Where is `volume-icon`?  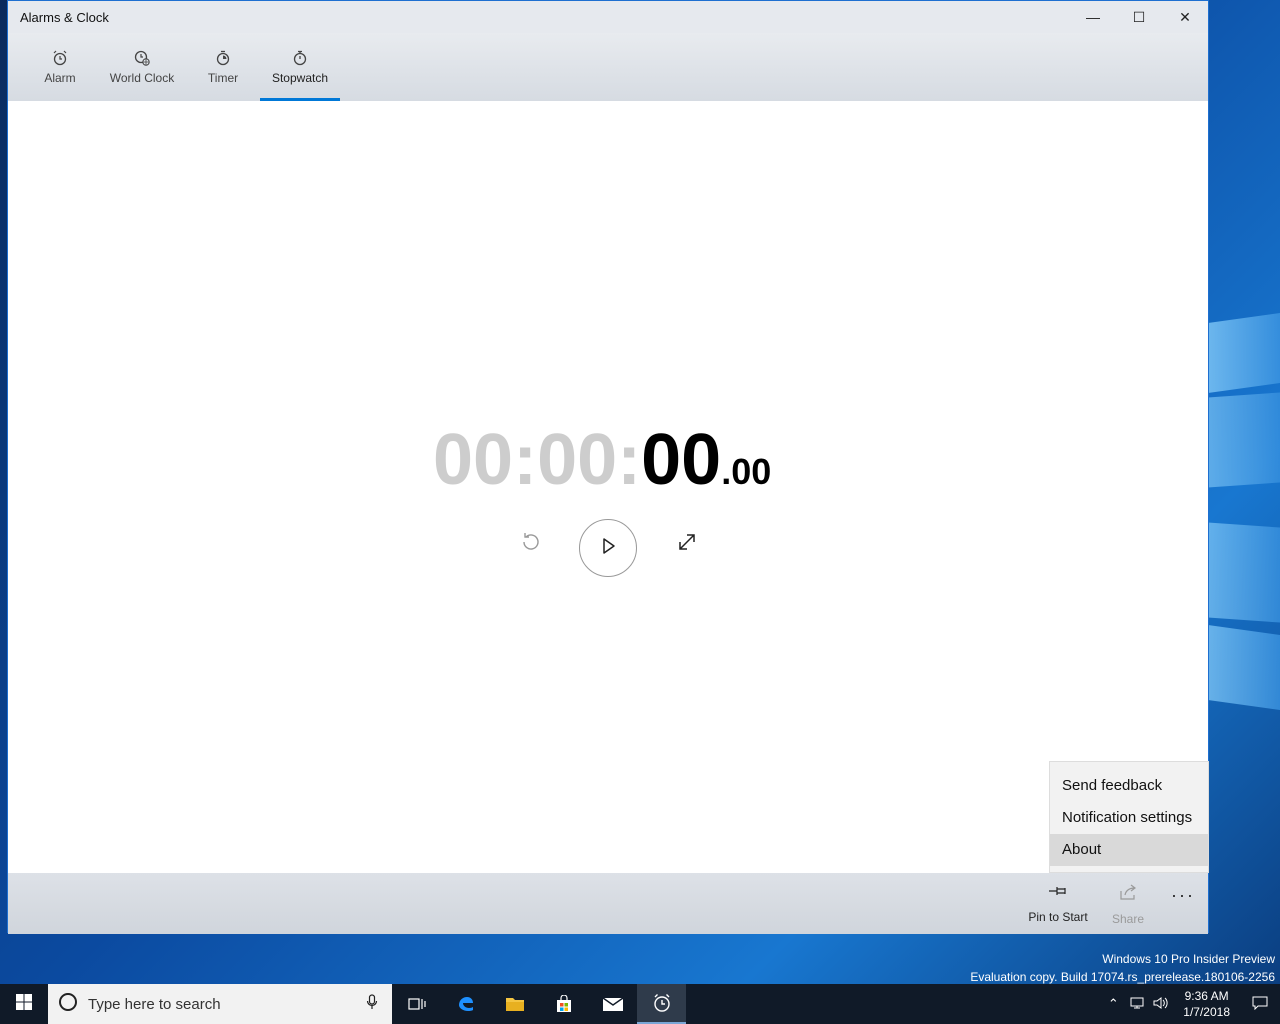 volume-icon is located at coordinates (1161, 1004).